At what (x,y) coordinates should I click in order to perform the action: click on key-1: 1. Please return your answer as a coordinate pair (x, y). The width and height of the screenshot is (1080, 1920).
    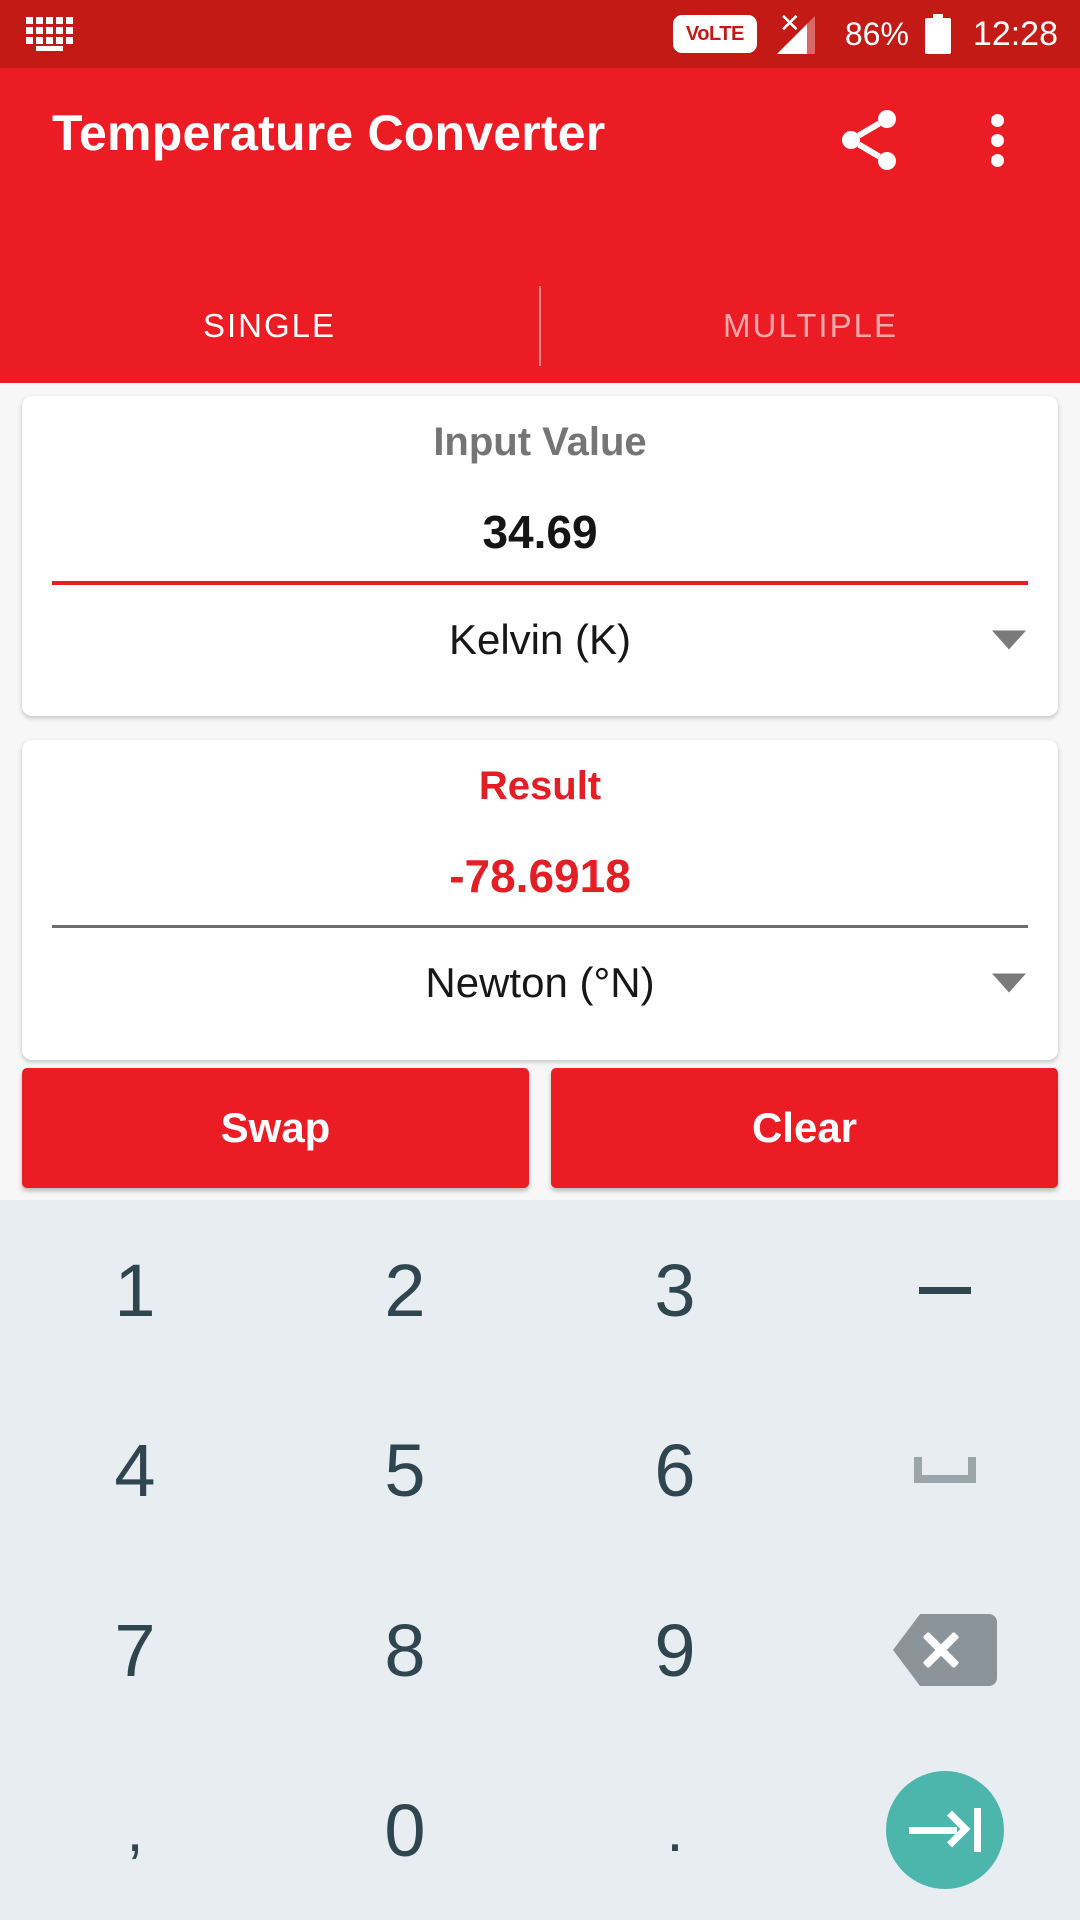
    Looking at the image, I should click on (135, 1290).